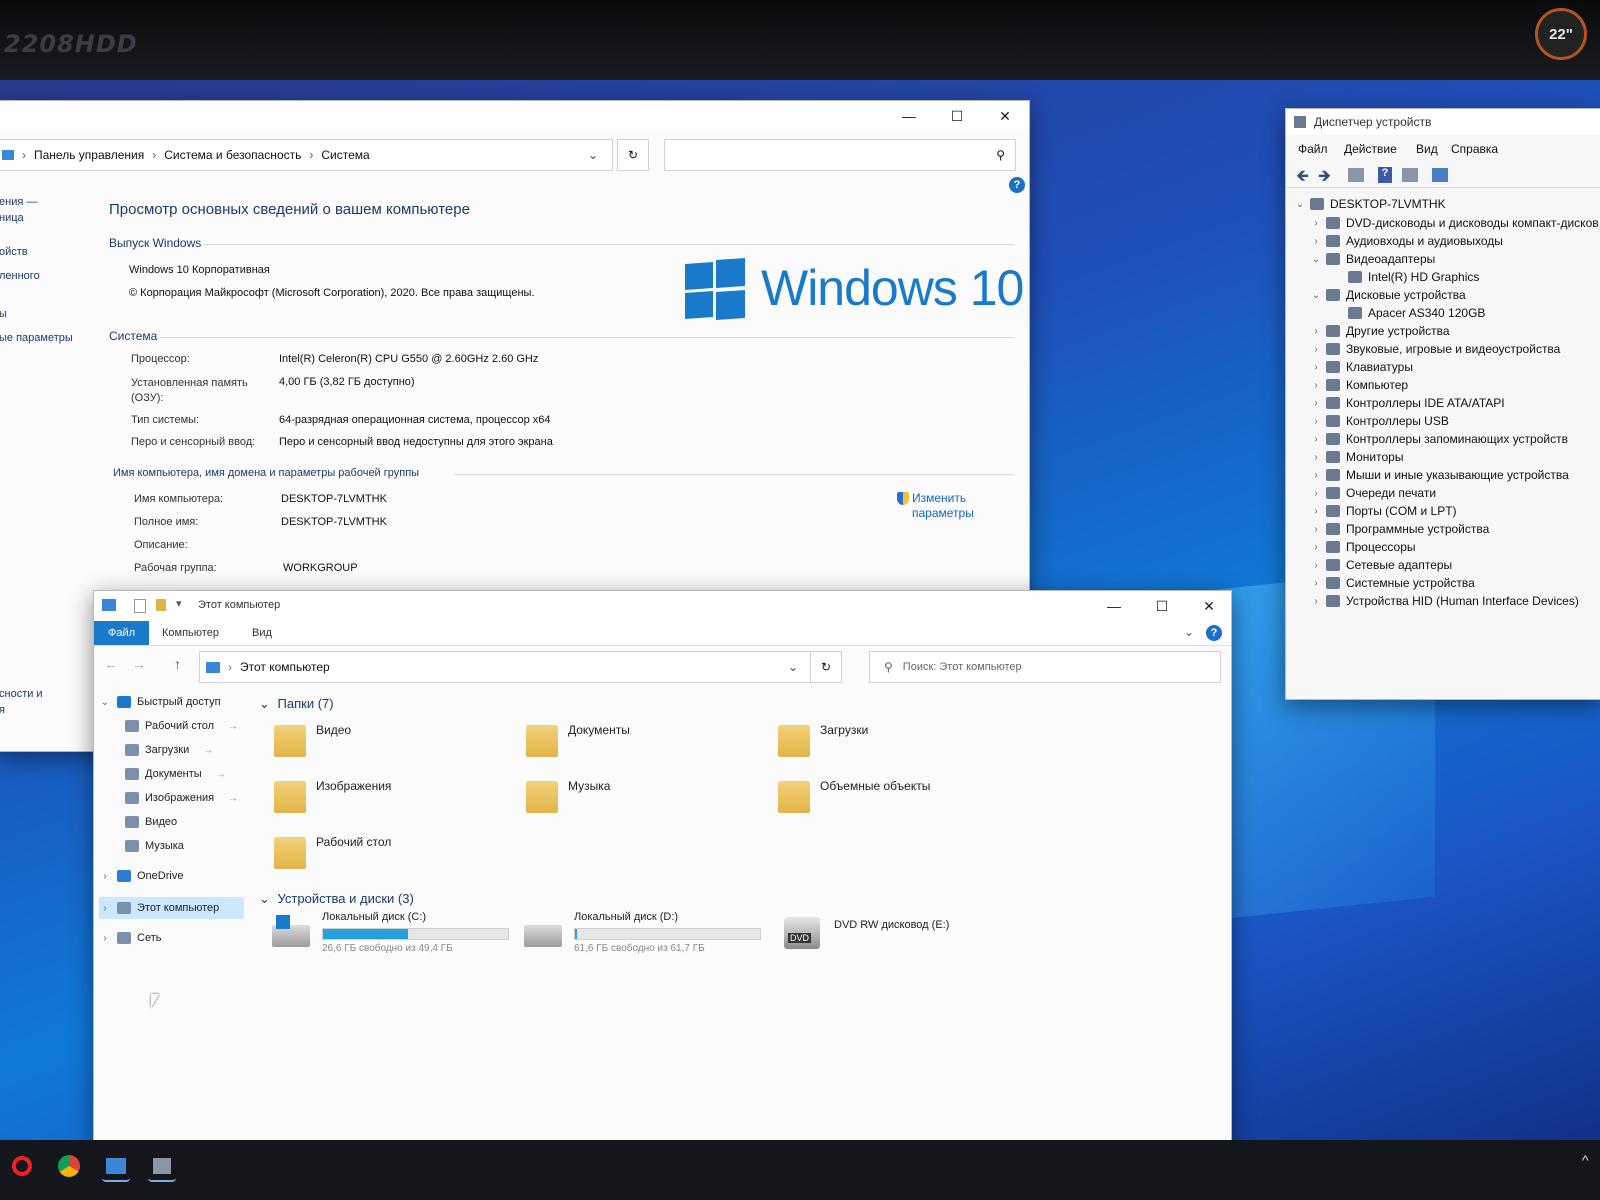  I want to click on up-arrow-icon: ↑, so click(177, 664).